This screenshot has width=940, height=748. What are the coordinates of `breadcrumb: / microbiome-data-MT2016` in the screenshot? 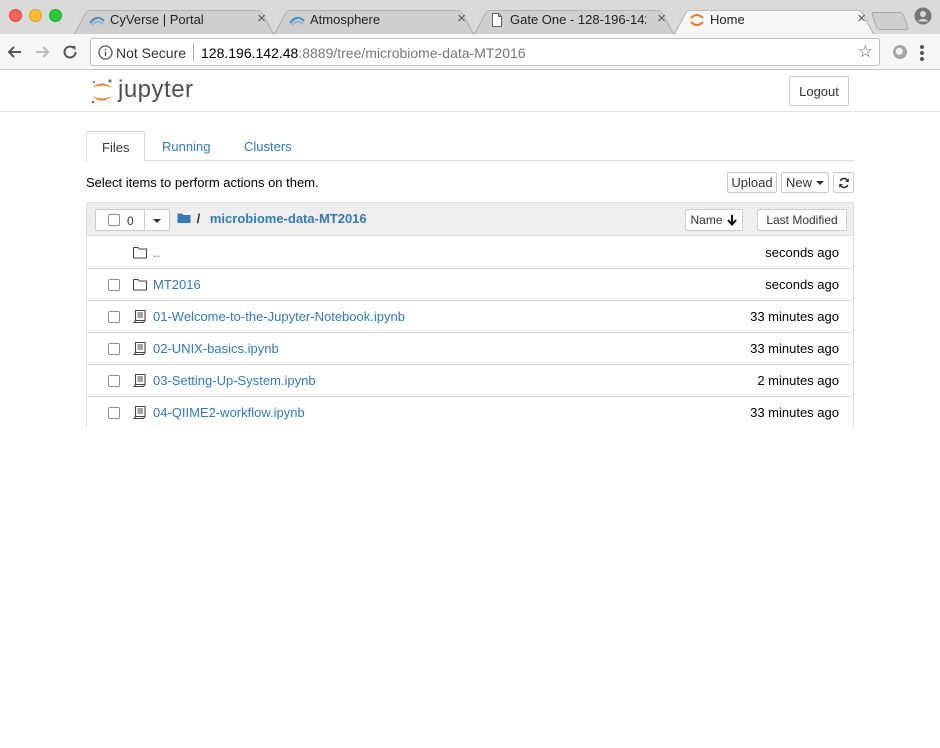 It's located at (272, 218).